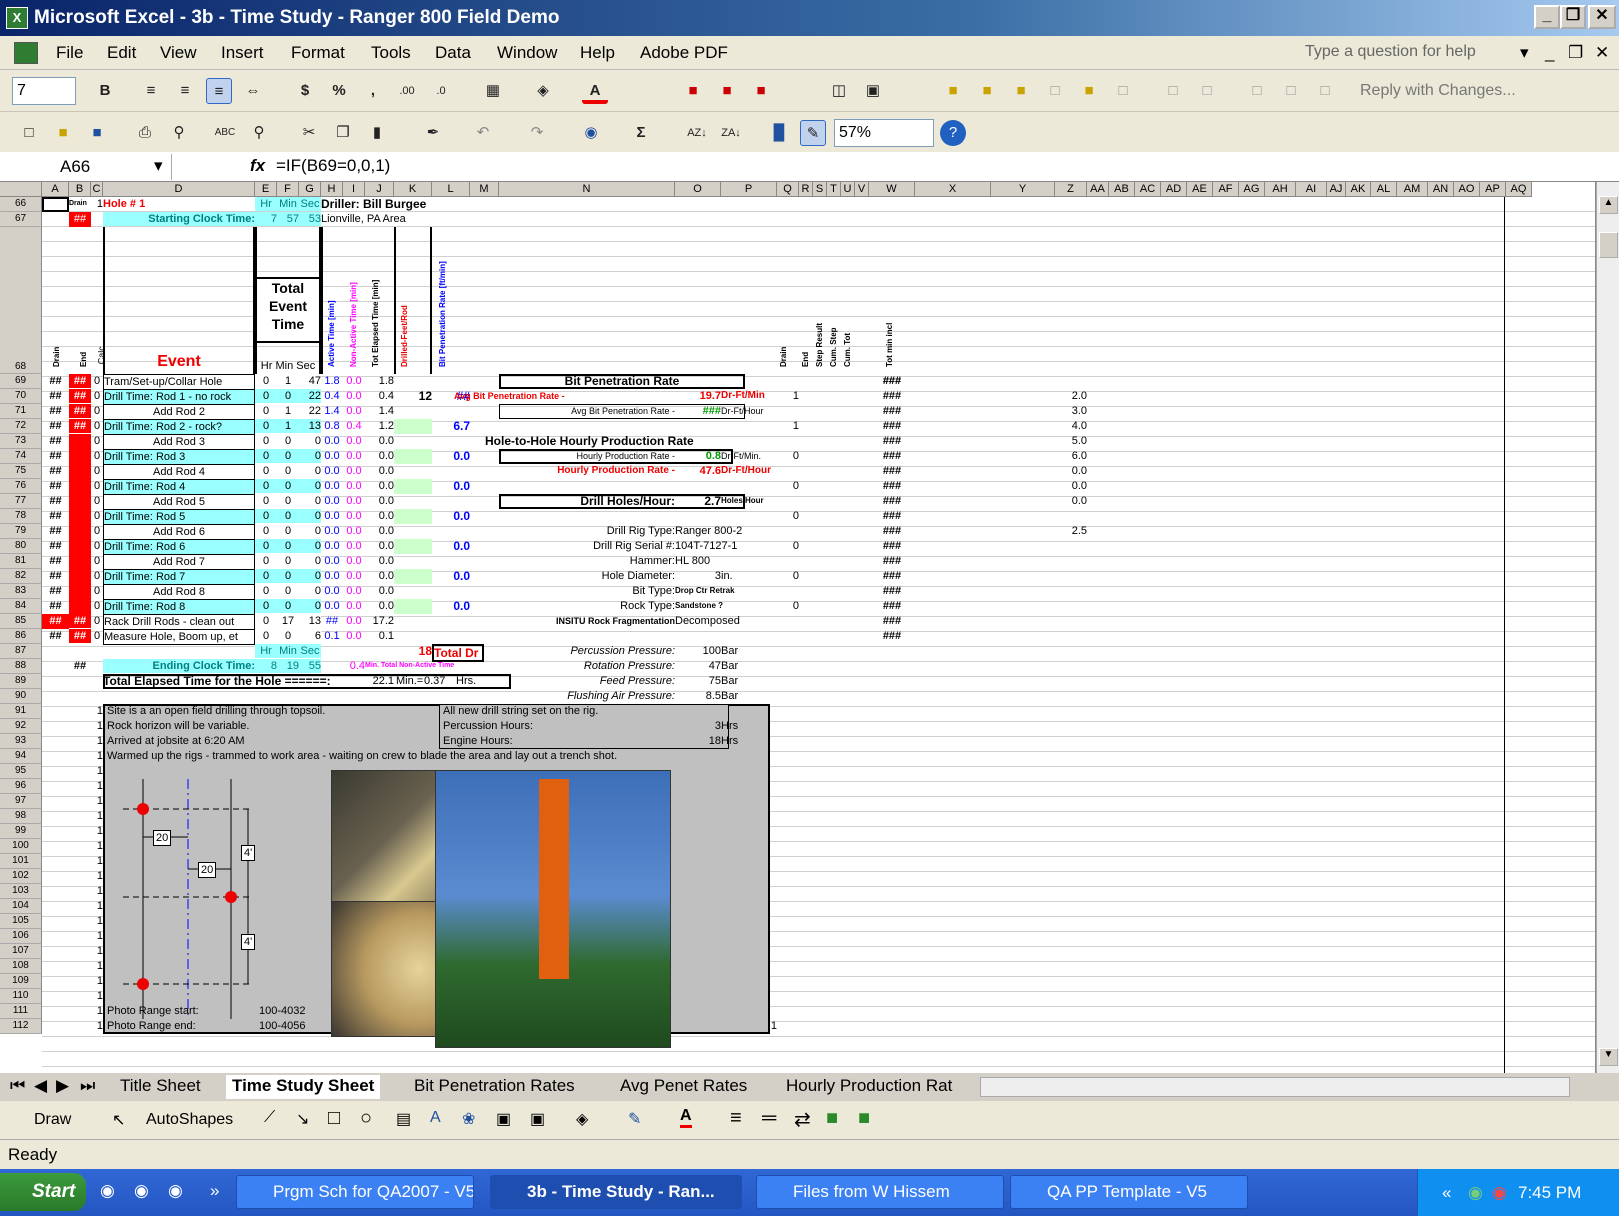 This screenshot has width=1619, height=1216. Describe the element at coordinates (779, 133) in the screenshot. I see `chart-wizard-icon: █` at that location.